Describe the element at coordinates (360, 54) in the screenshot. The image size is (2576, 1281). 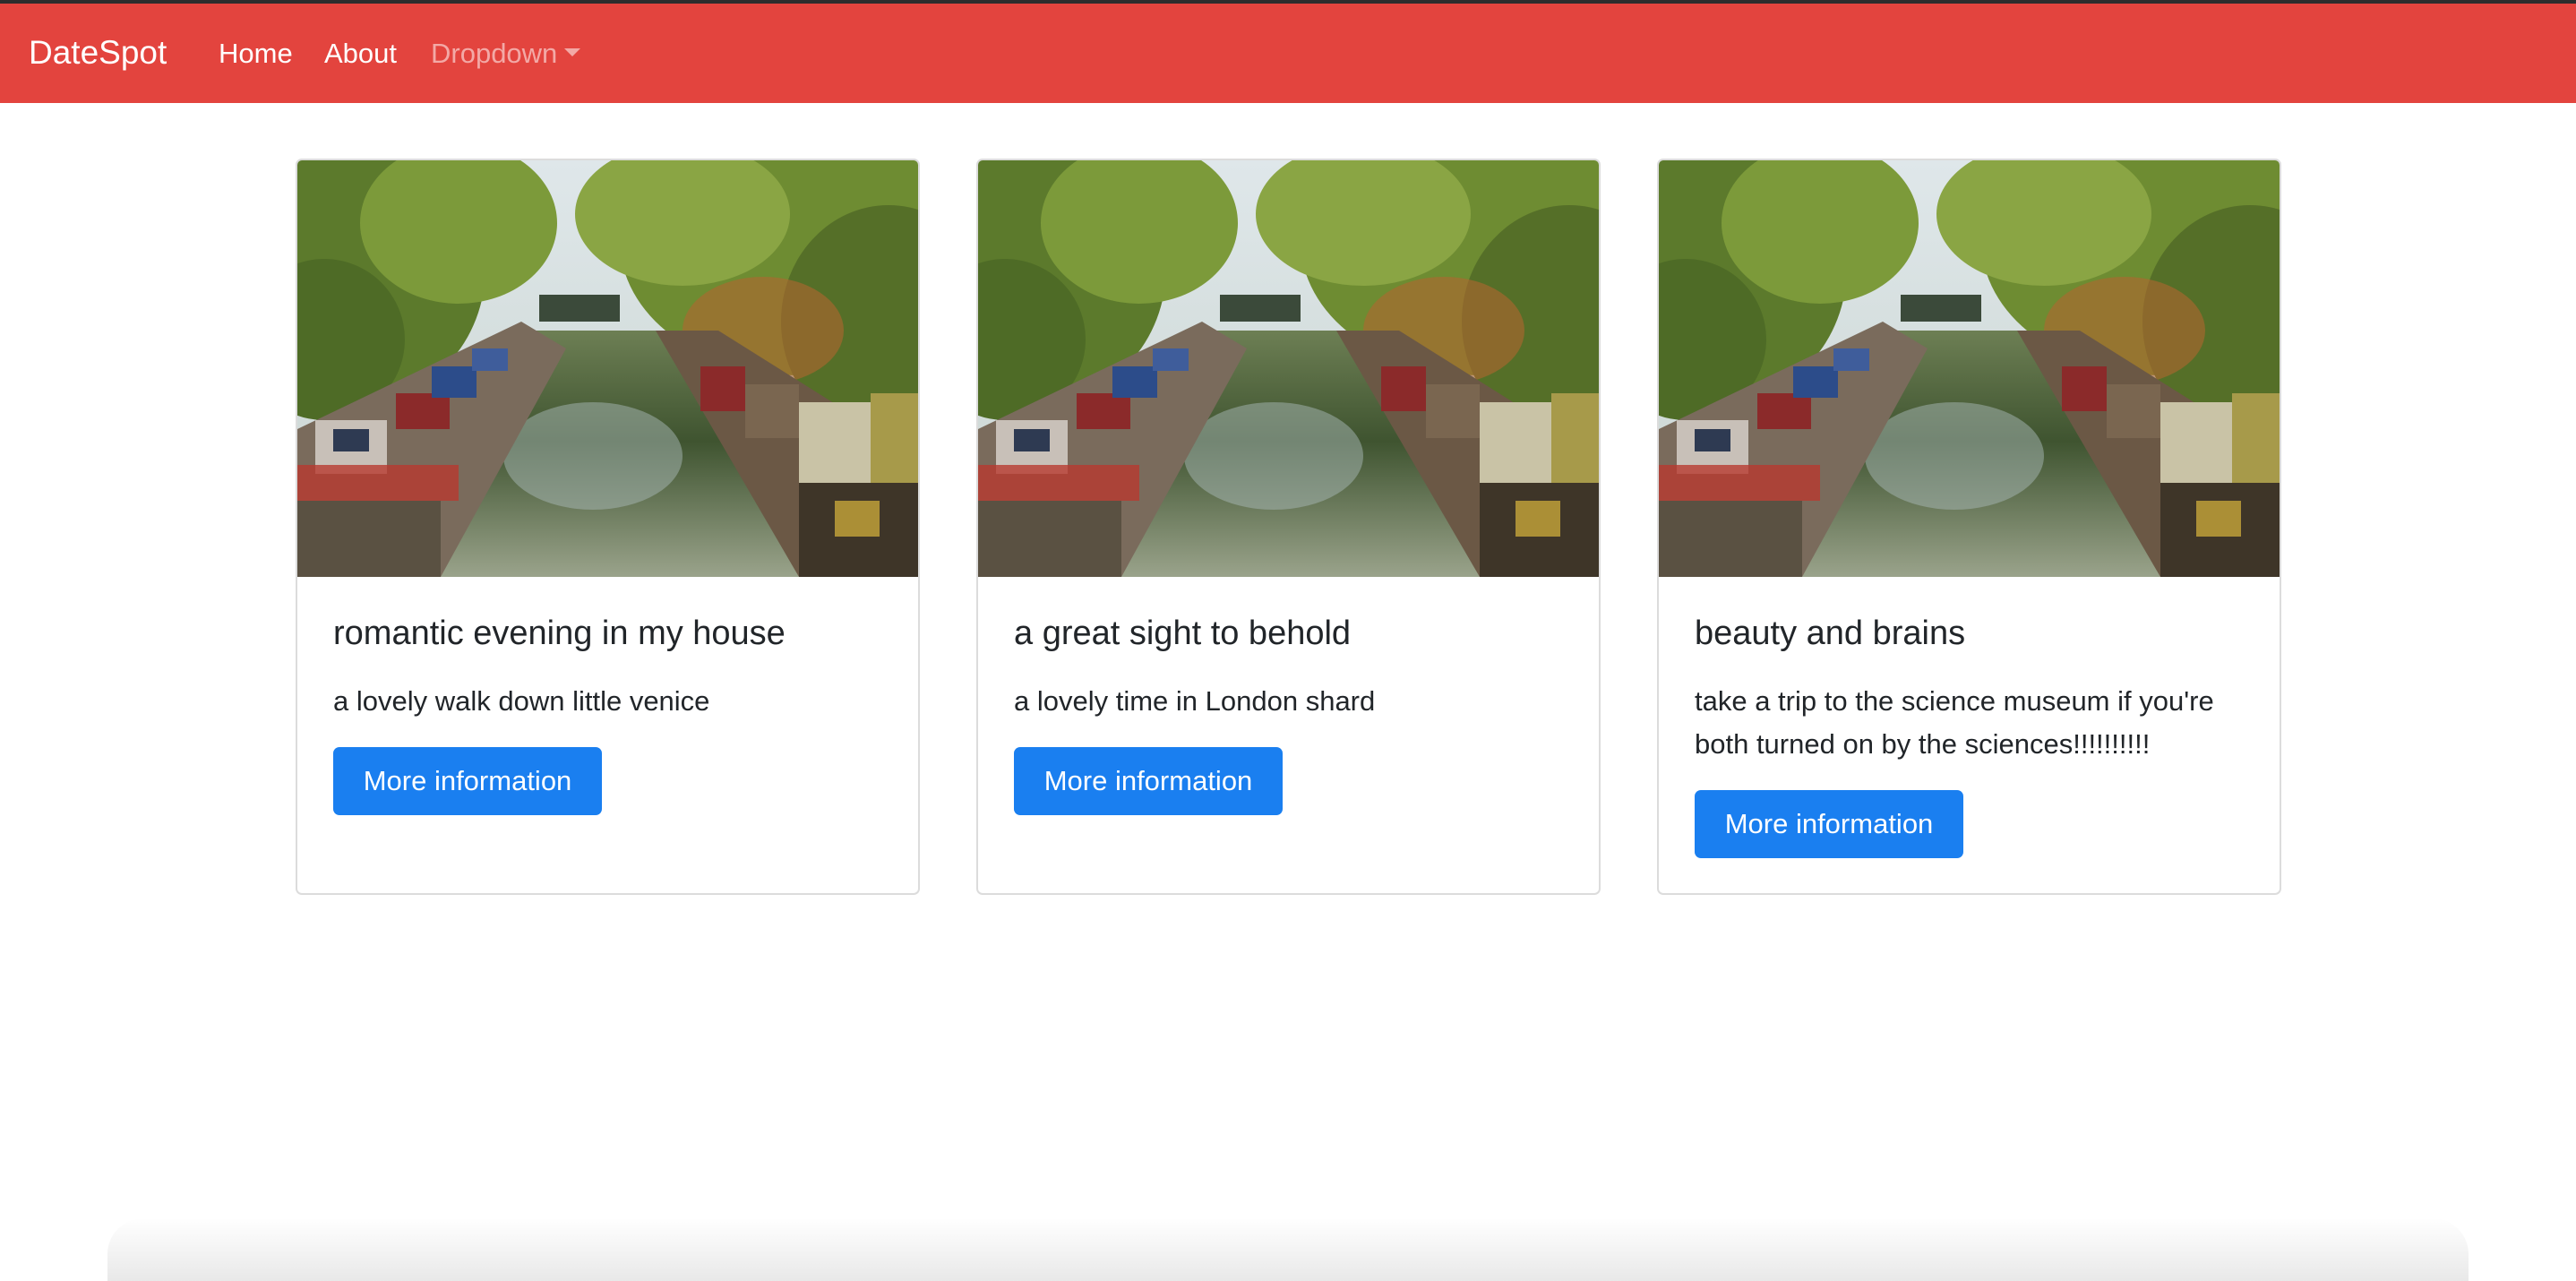
I see `nav-link-about: About` at that location.